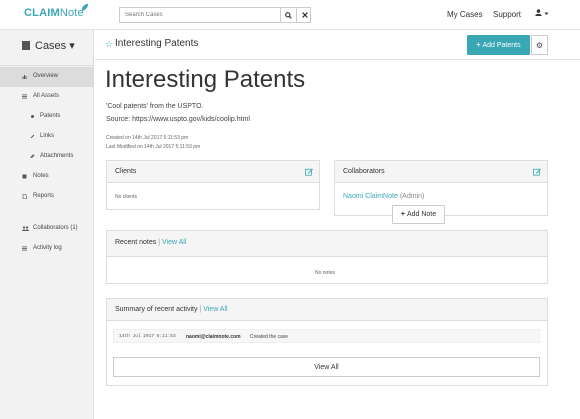  I want to click on search-button, so click(288, 15).